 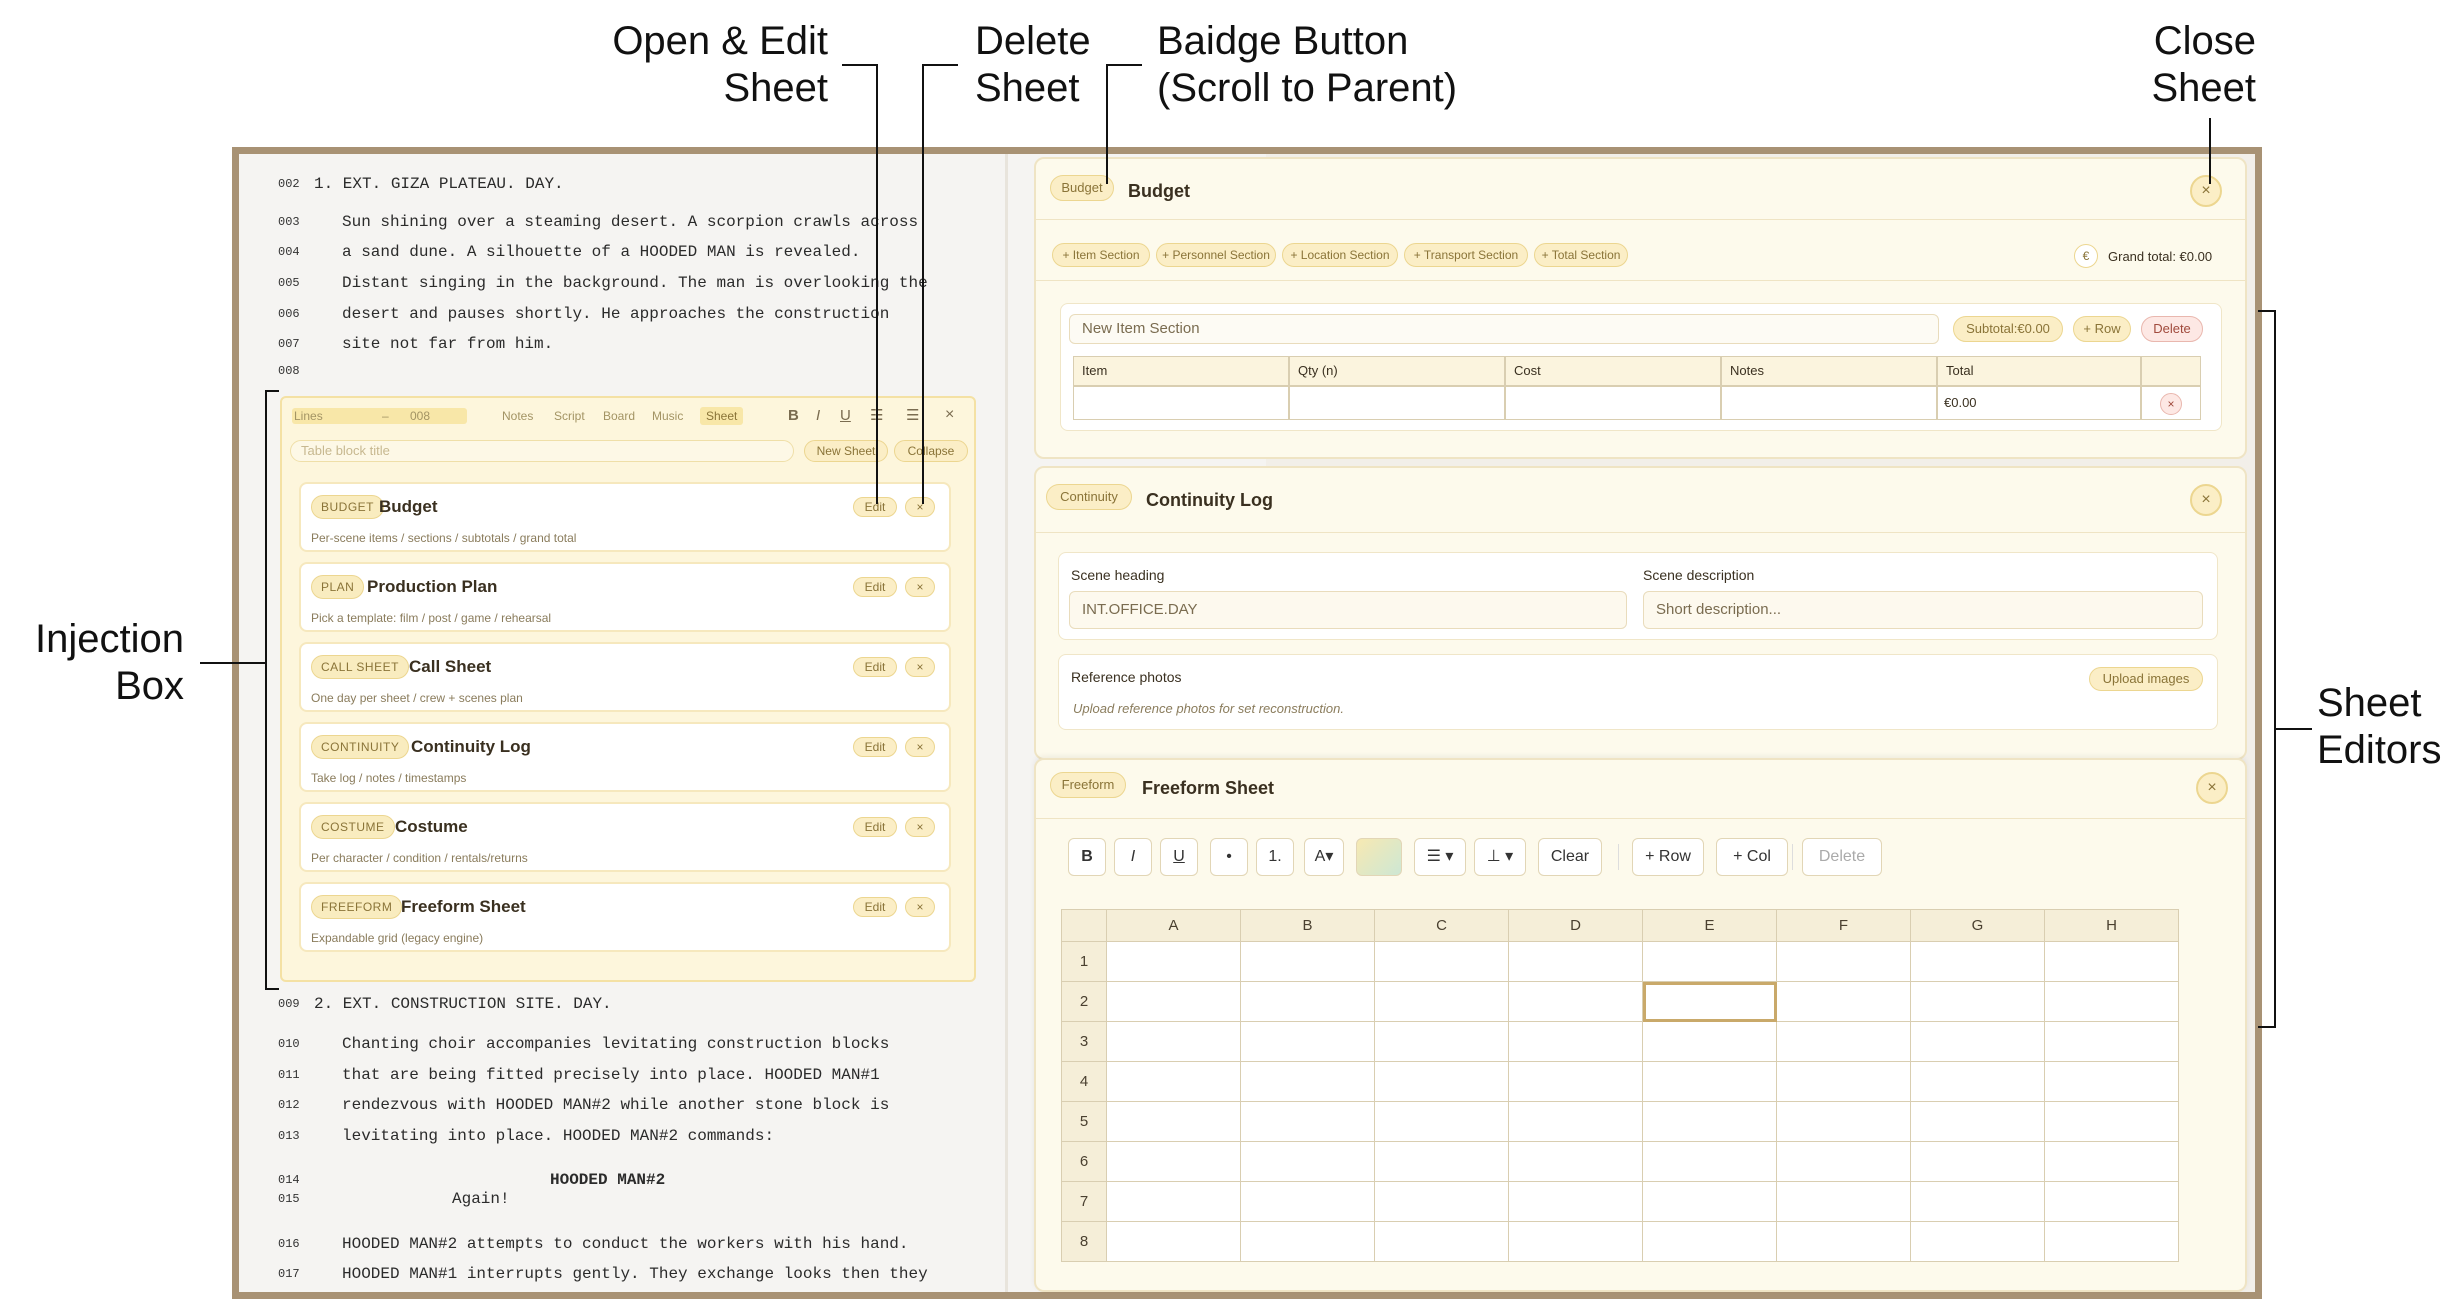 I want to click on budget-badge-button: Budget, so click(x=1082, y=188).